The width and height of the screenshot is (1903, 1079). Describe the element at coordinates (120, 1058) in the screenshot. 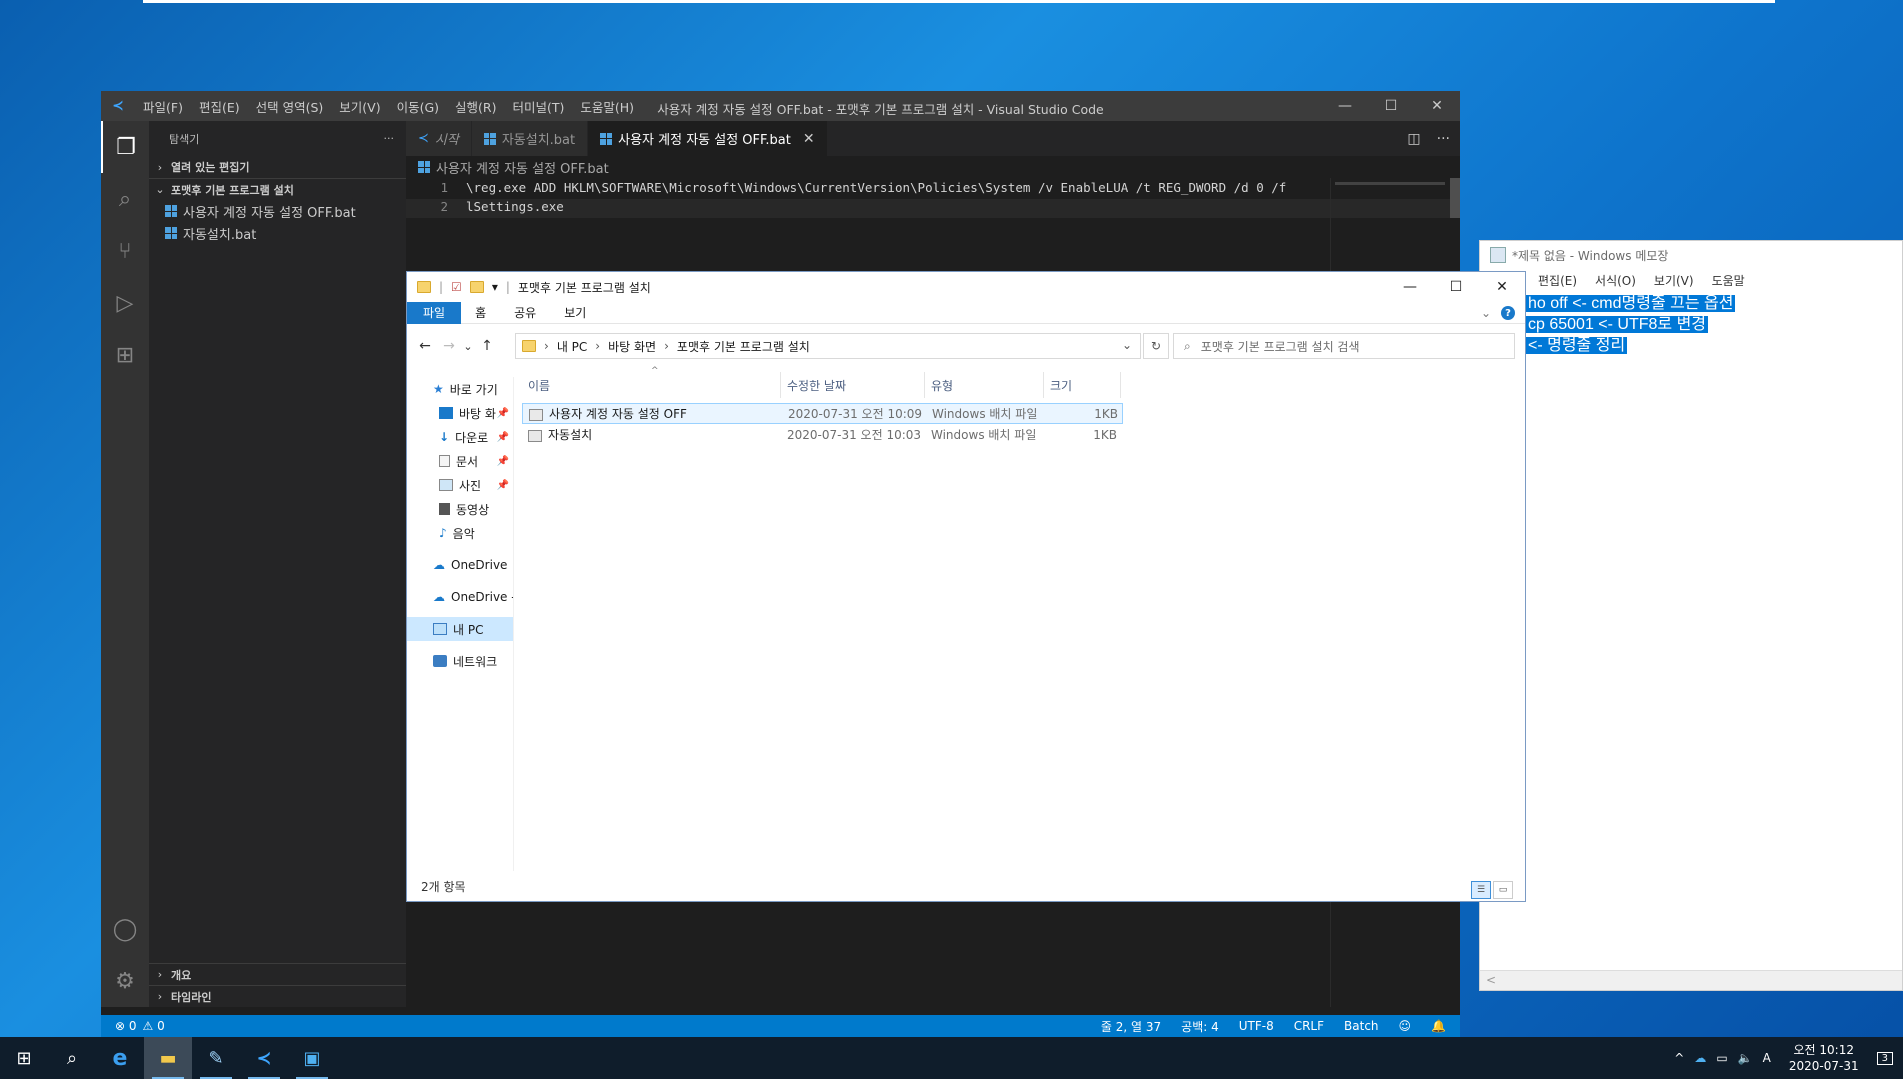

I see `edge-icon: e` at that location.